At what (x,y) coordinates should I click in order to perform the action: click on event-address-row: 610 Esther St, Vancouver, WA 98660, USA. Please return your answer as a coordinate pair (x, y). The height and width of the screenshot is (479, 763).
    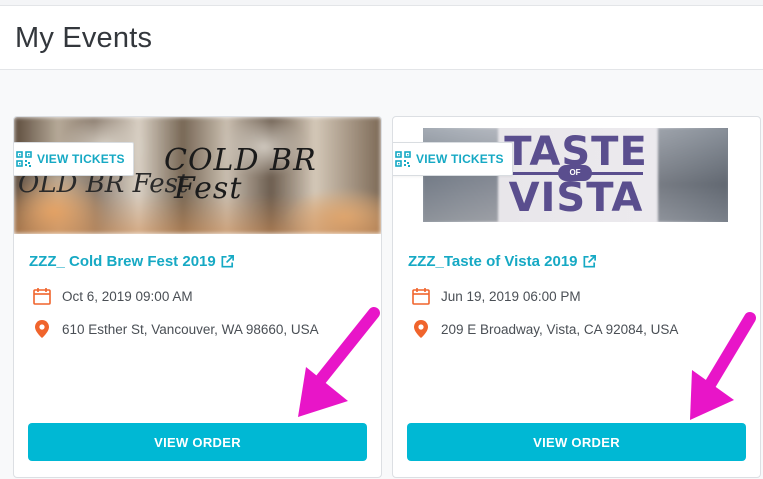
    Looking at the image, I should click on (175, 329).